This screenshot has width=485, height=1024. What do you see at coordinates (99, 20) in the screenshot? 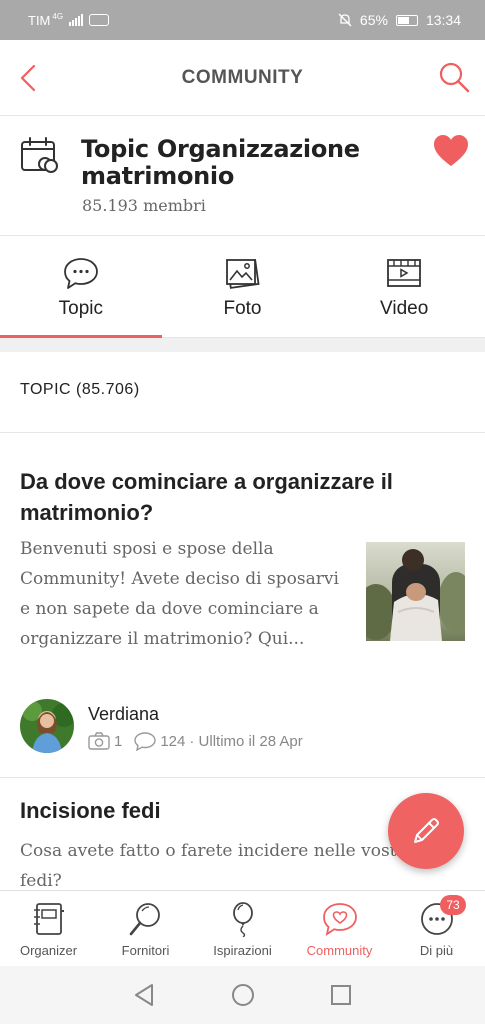
I see `sim-icon` at bounding box center [99, 20].